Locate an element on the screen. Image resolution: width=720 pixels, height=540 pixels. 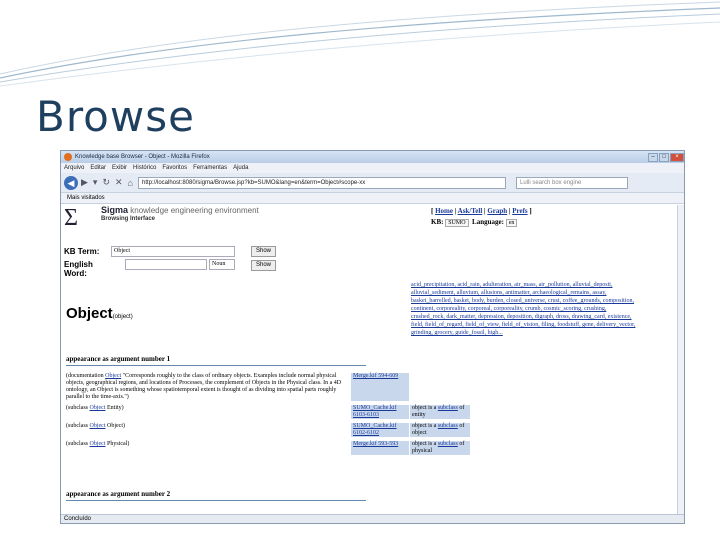
statement-text: Physical) is located at coordinates (117, 444).